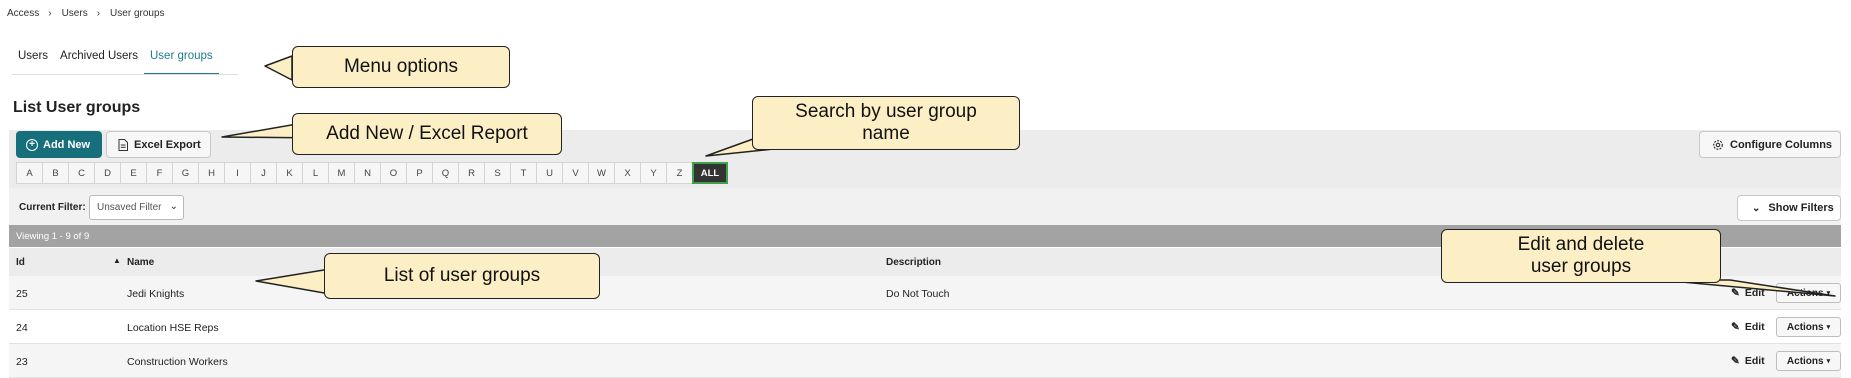 The height and width of the screenshot is (378, 1851). Describe the element at coordinates (77, 107) in the screenshot. I see `page-title: List User groups` at that location.